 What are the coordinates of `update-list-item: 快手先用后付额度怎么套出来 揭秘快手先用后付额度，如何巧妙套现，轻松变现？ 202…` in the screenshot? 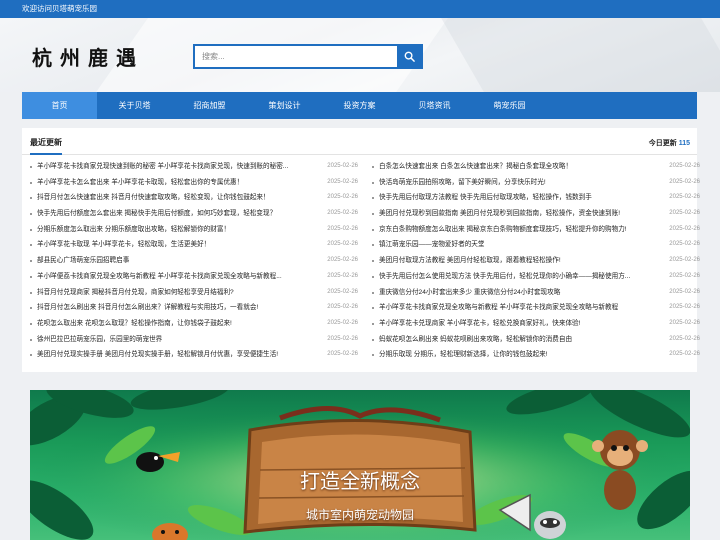 It's located at (194, 214).